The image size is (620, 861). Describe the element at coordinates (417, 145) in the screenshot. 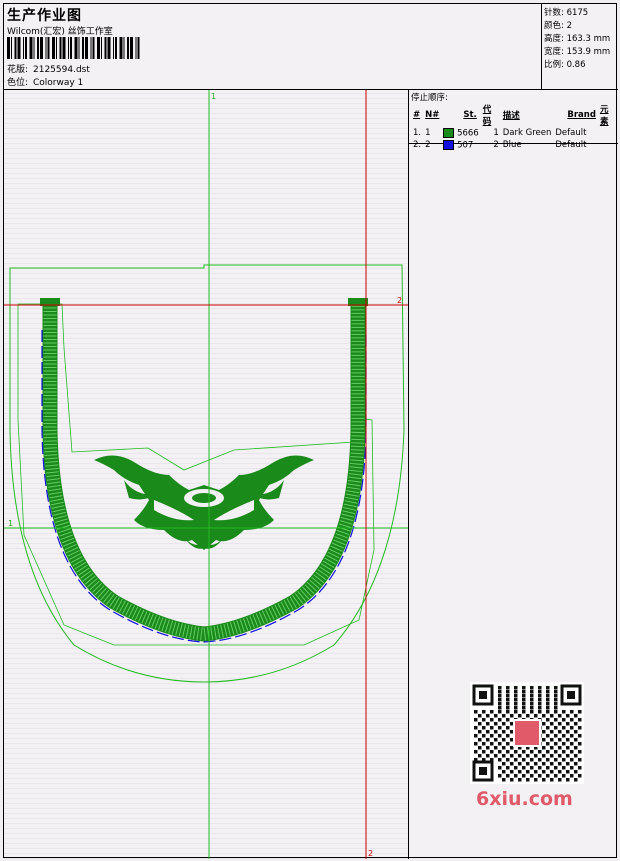

I see `row-index: 2.` at that location.